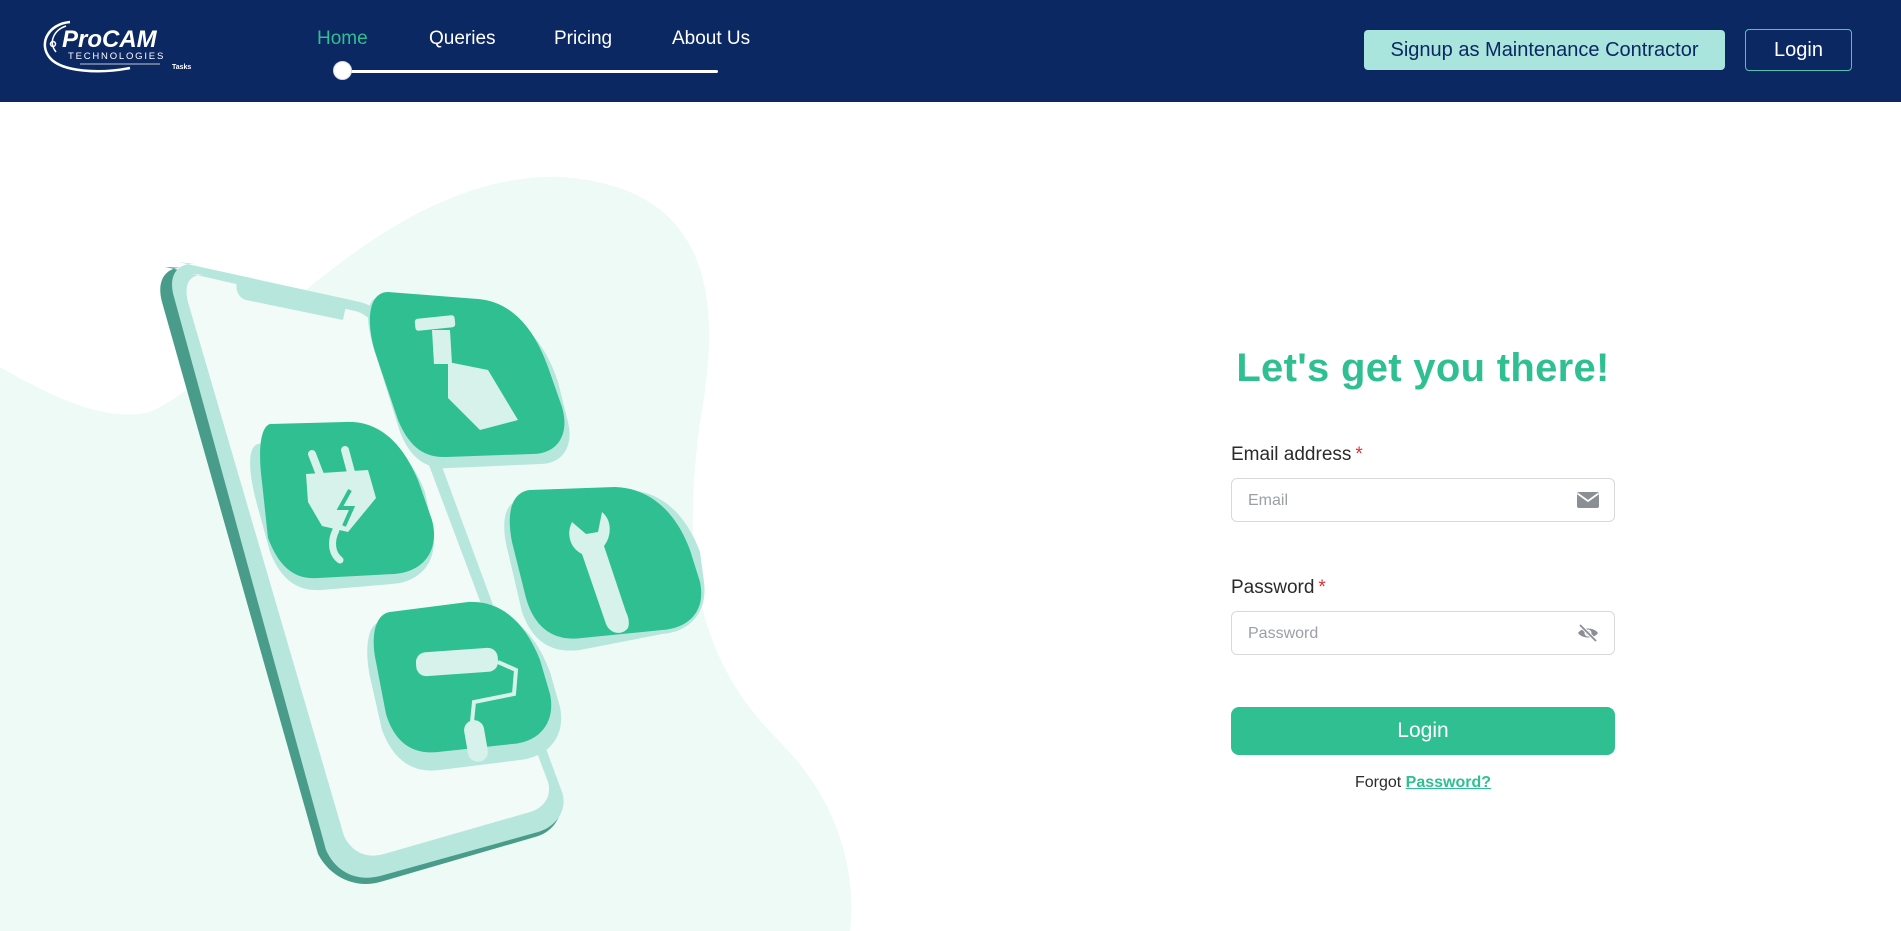  I want to click on email-field, so click(1423, 500).